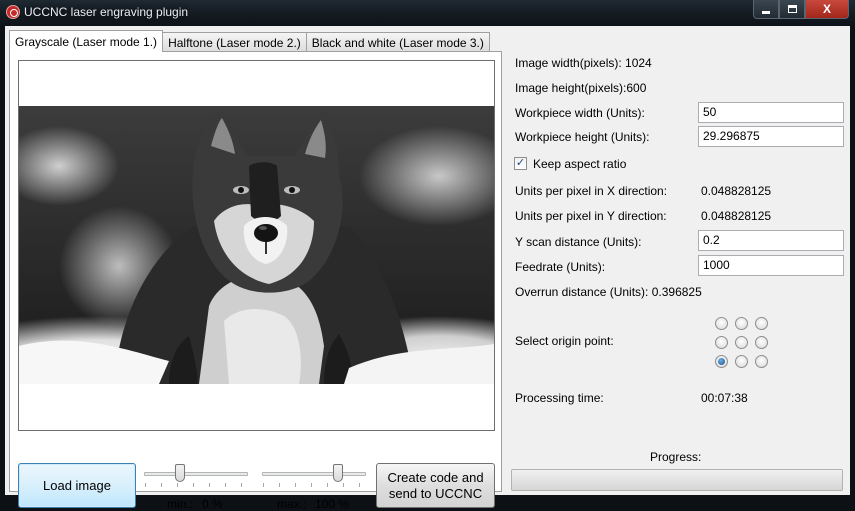 The height and width of the screenshot is (511, 855). What do you see at coordinates (591, 216) in the screenshot?
I see `units-per-pixel-y-label: Units per pixel in Y direction:` at bounding box center [591, 216].